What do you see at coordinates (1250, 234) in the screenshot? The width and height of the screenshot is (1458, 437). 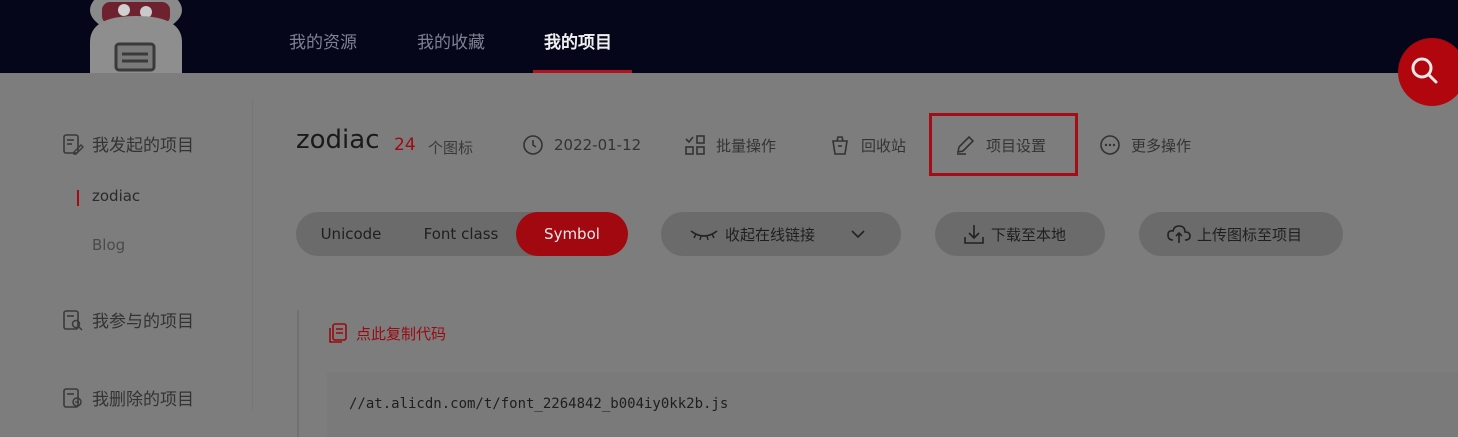 I see `upload-label: 上传图标至项目` at bounding box center [1250, 234].